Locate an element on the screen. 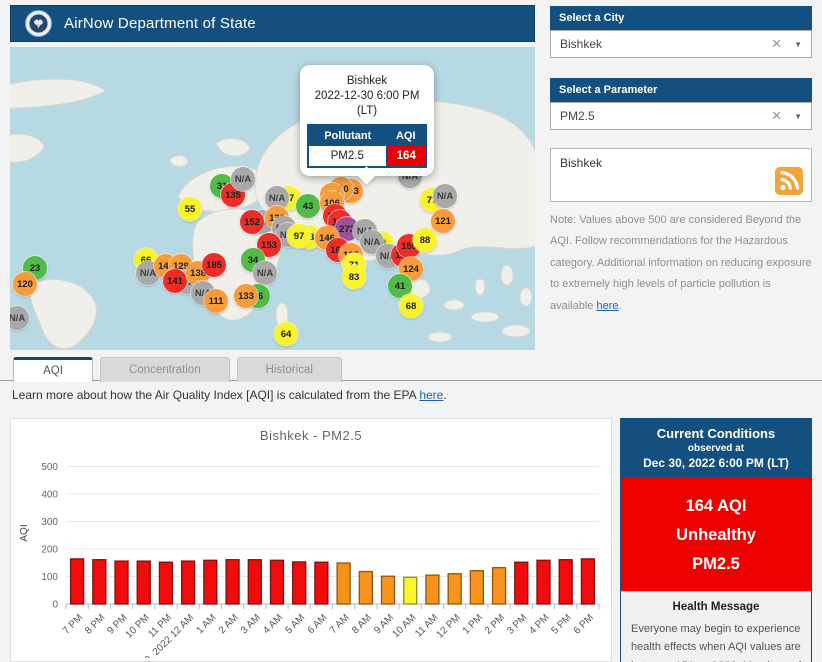 Image resolution: width=822 pixels, height=662 pixels. x-category-label: 1 AM is located at coordinates (207, 624).